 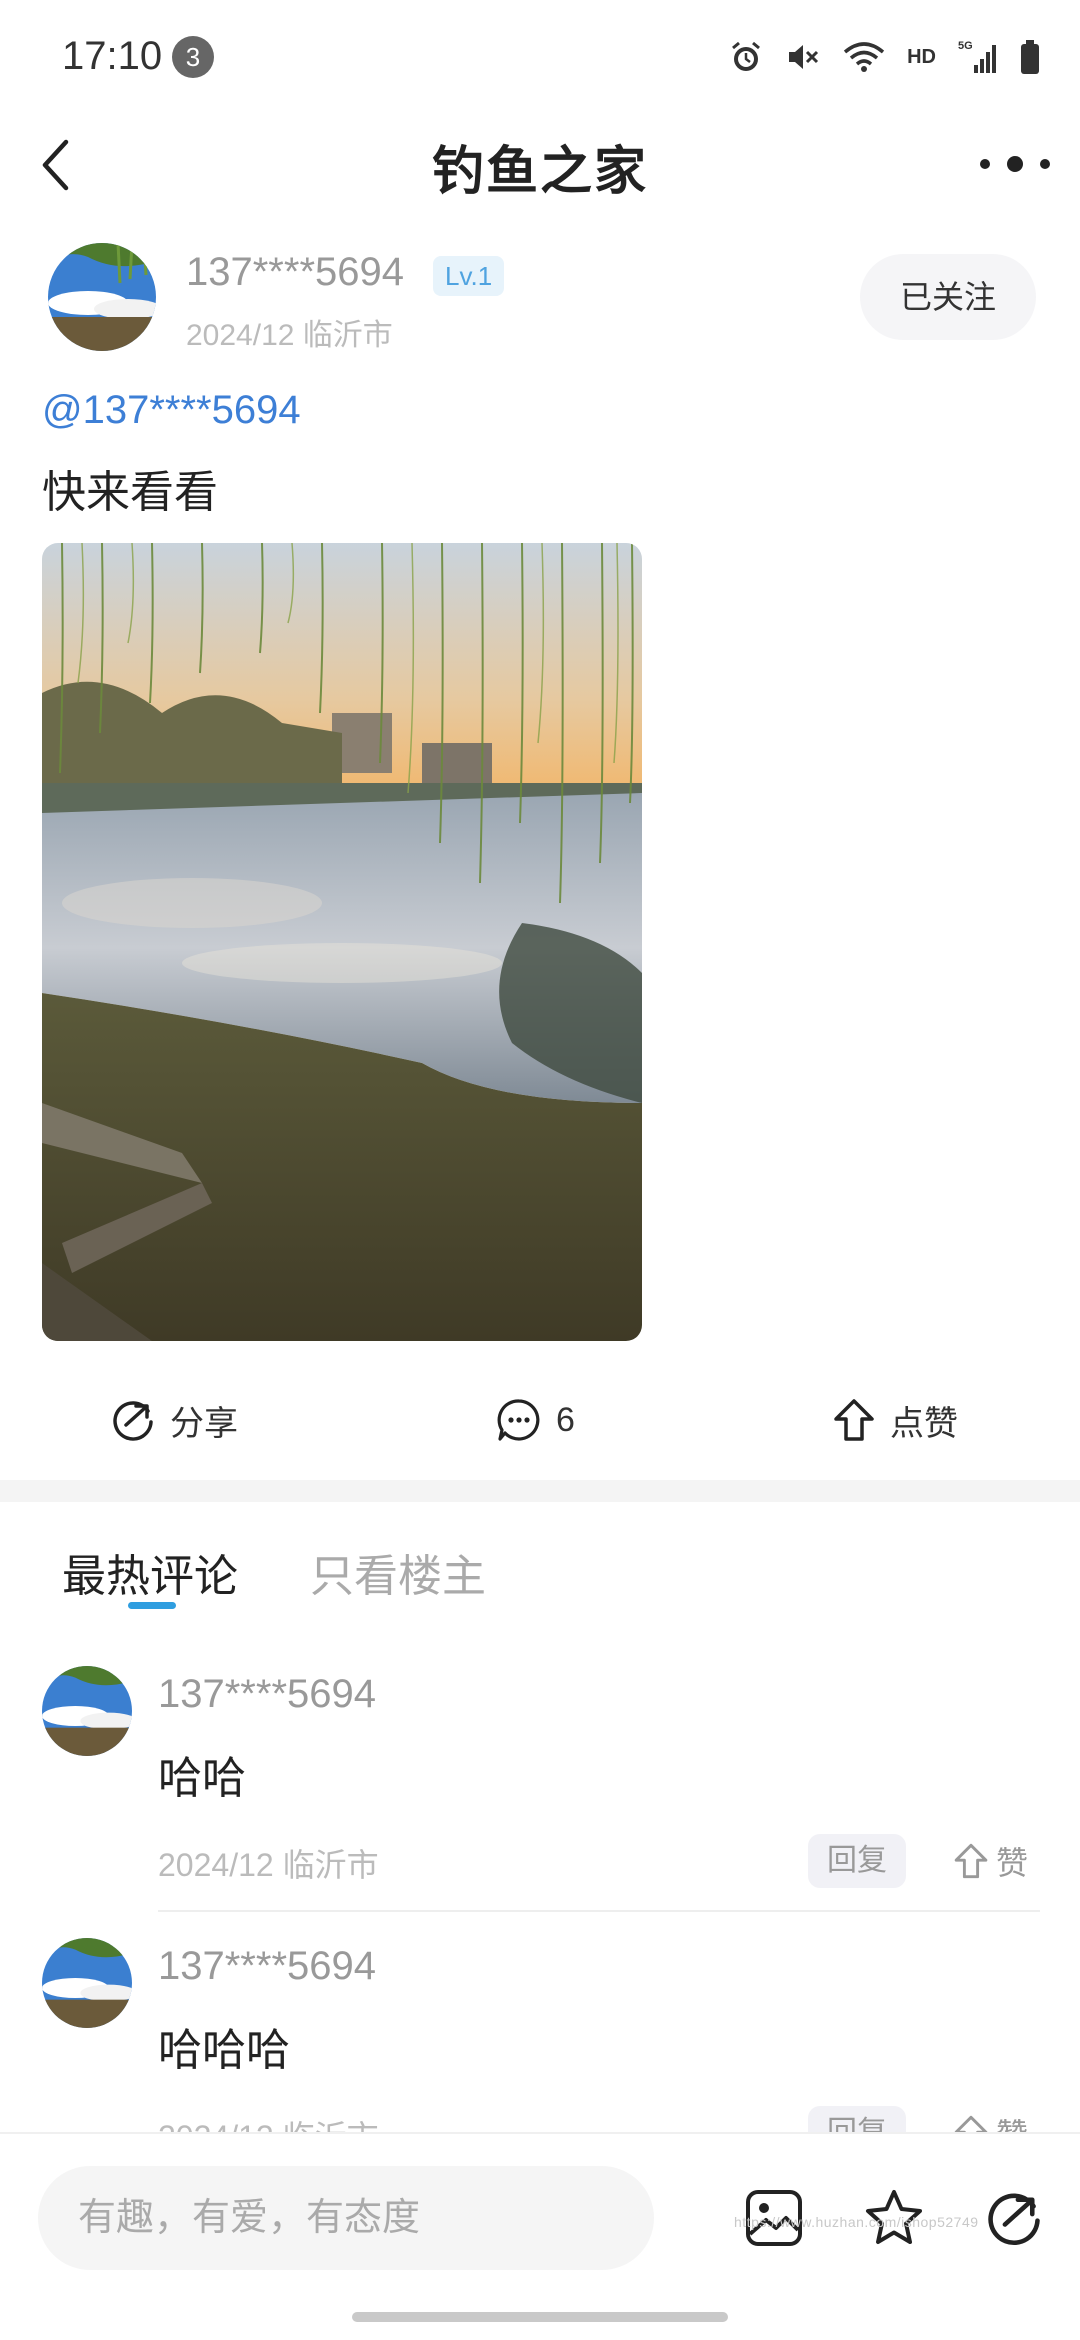 What do you see at coordinates (130, 492) in the screenshot?
I see `post-text: 快来看看` at bounding box center [130, 492].